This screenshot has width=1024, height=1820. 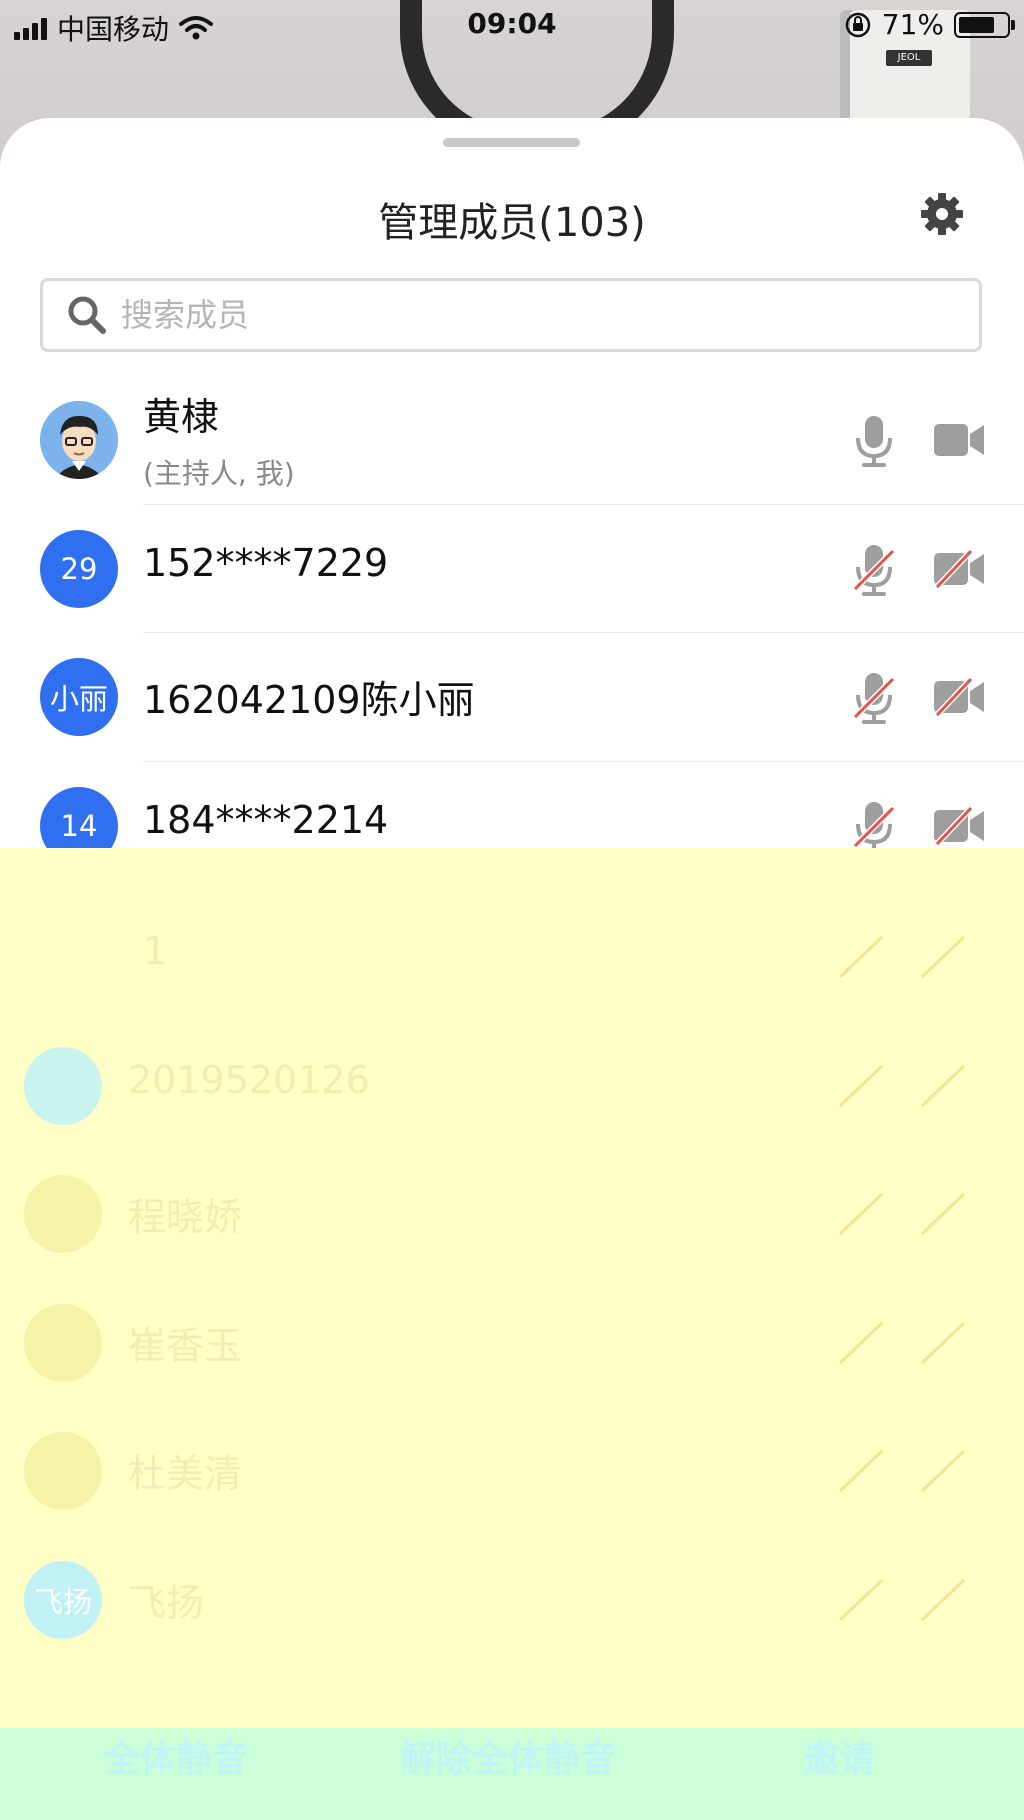 I want to click on list-item: 2019520126, so click(x=512, y=1086).